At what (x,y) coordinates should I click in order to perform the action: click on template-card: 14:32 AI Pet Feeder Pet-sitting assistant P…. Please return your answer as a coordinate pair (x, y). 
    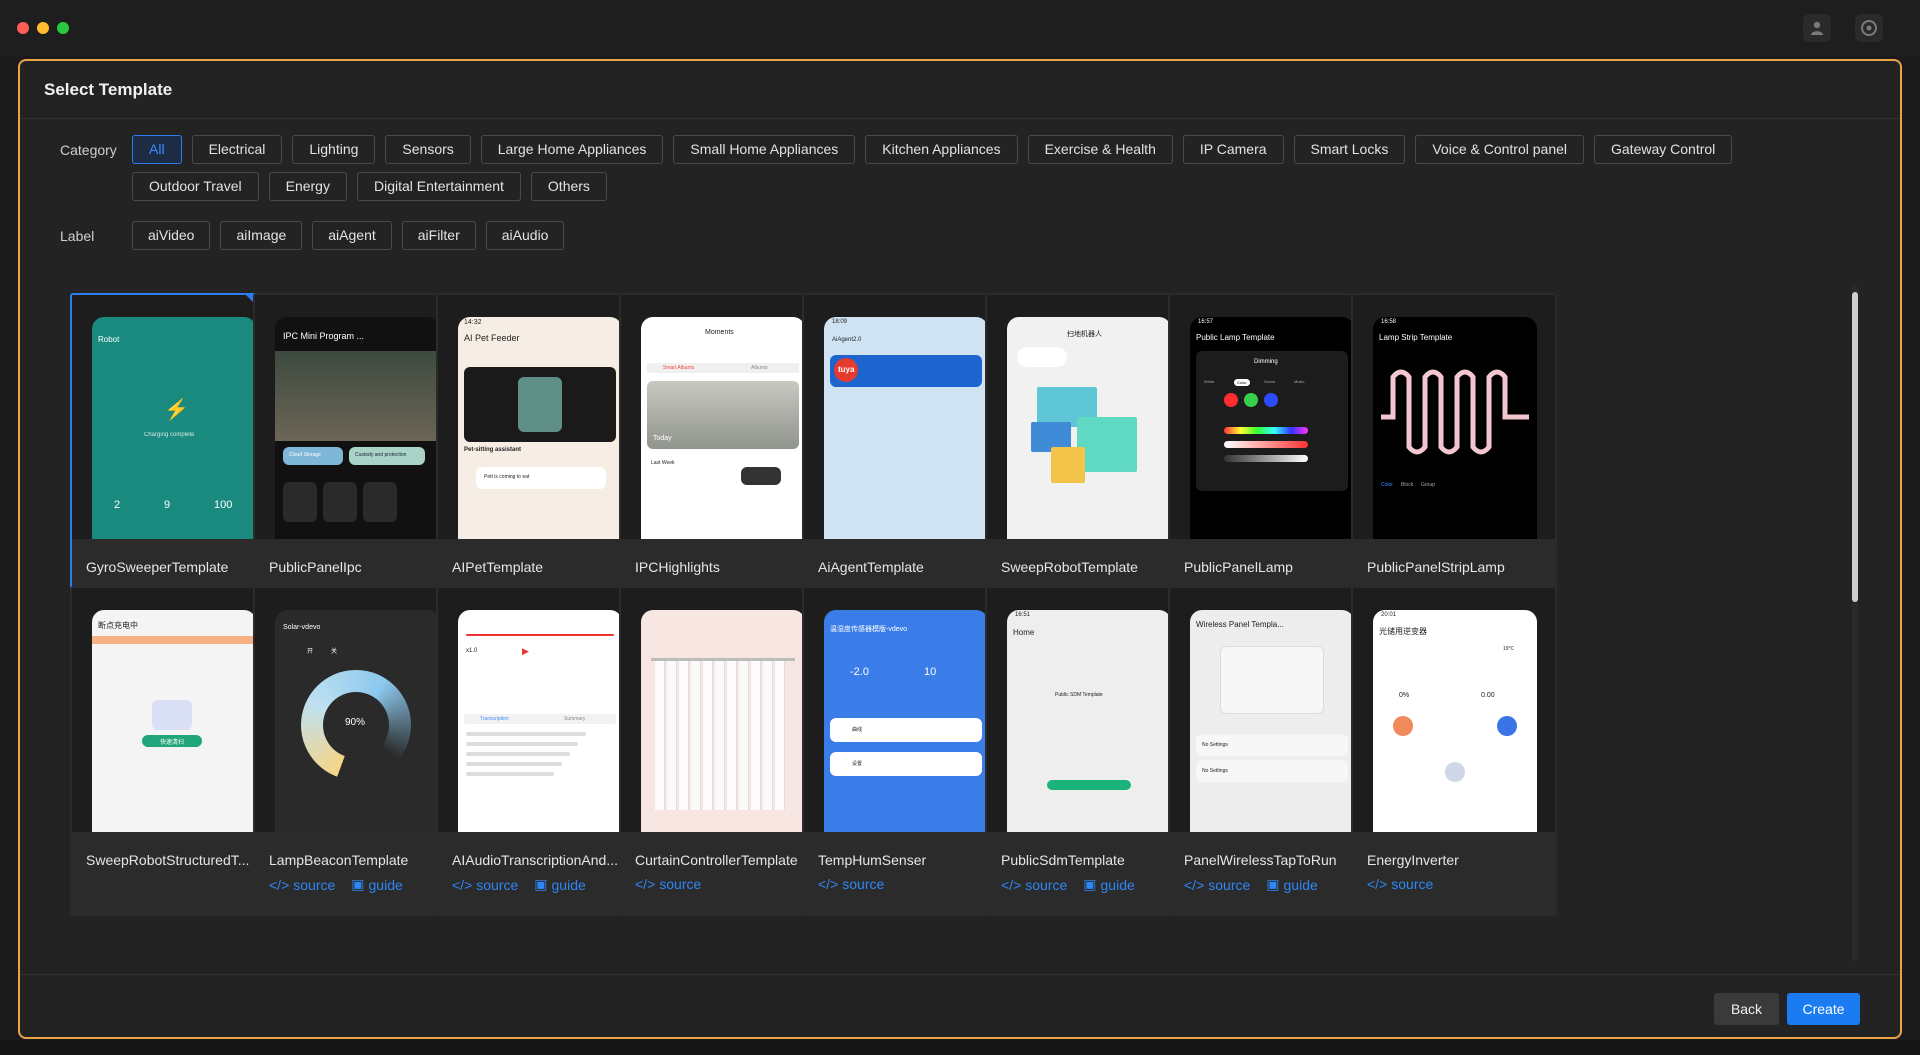
    Looking at the image, I should click on (539, 458).